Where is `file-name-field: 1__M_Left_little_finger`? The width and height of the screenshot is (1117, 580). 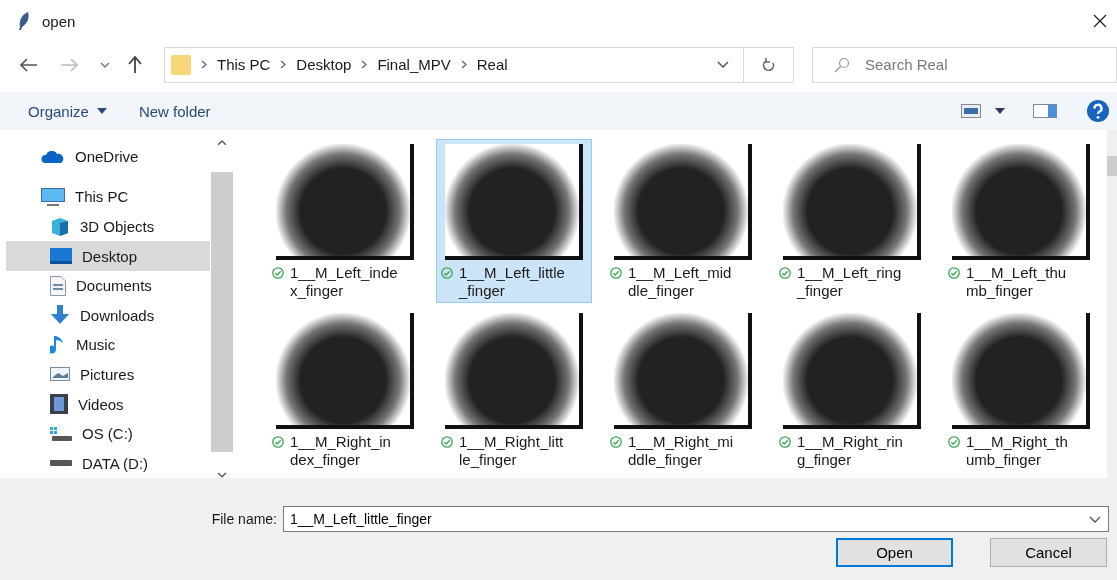
file-name-field: 1__M_Left_little_finger is located at coordinates (696, 519).